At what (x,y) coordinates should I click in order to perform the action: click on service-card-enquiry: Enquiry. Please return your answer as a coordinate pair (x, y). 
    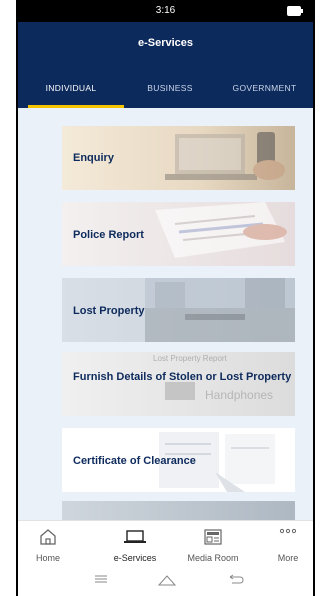
    Looking at the image, I should click on (178, 158).